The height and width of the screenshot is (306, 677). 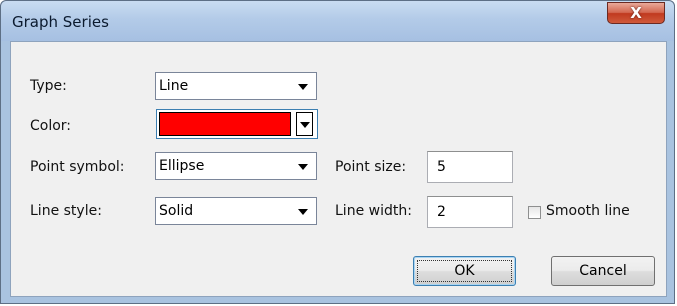 I want to click on point-size-label: Point size:, so click(x=371, y=167).